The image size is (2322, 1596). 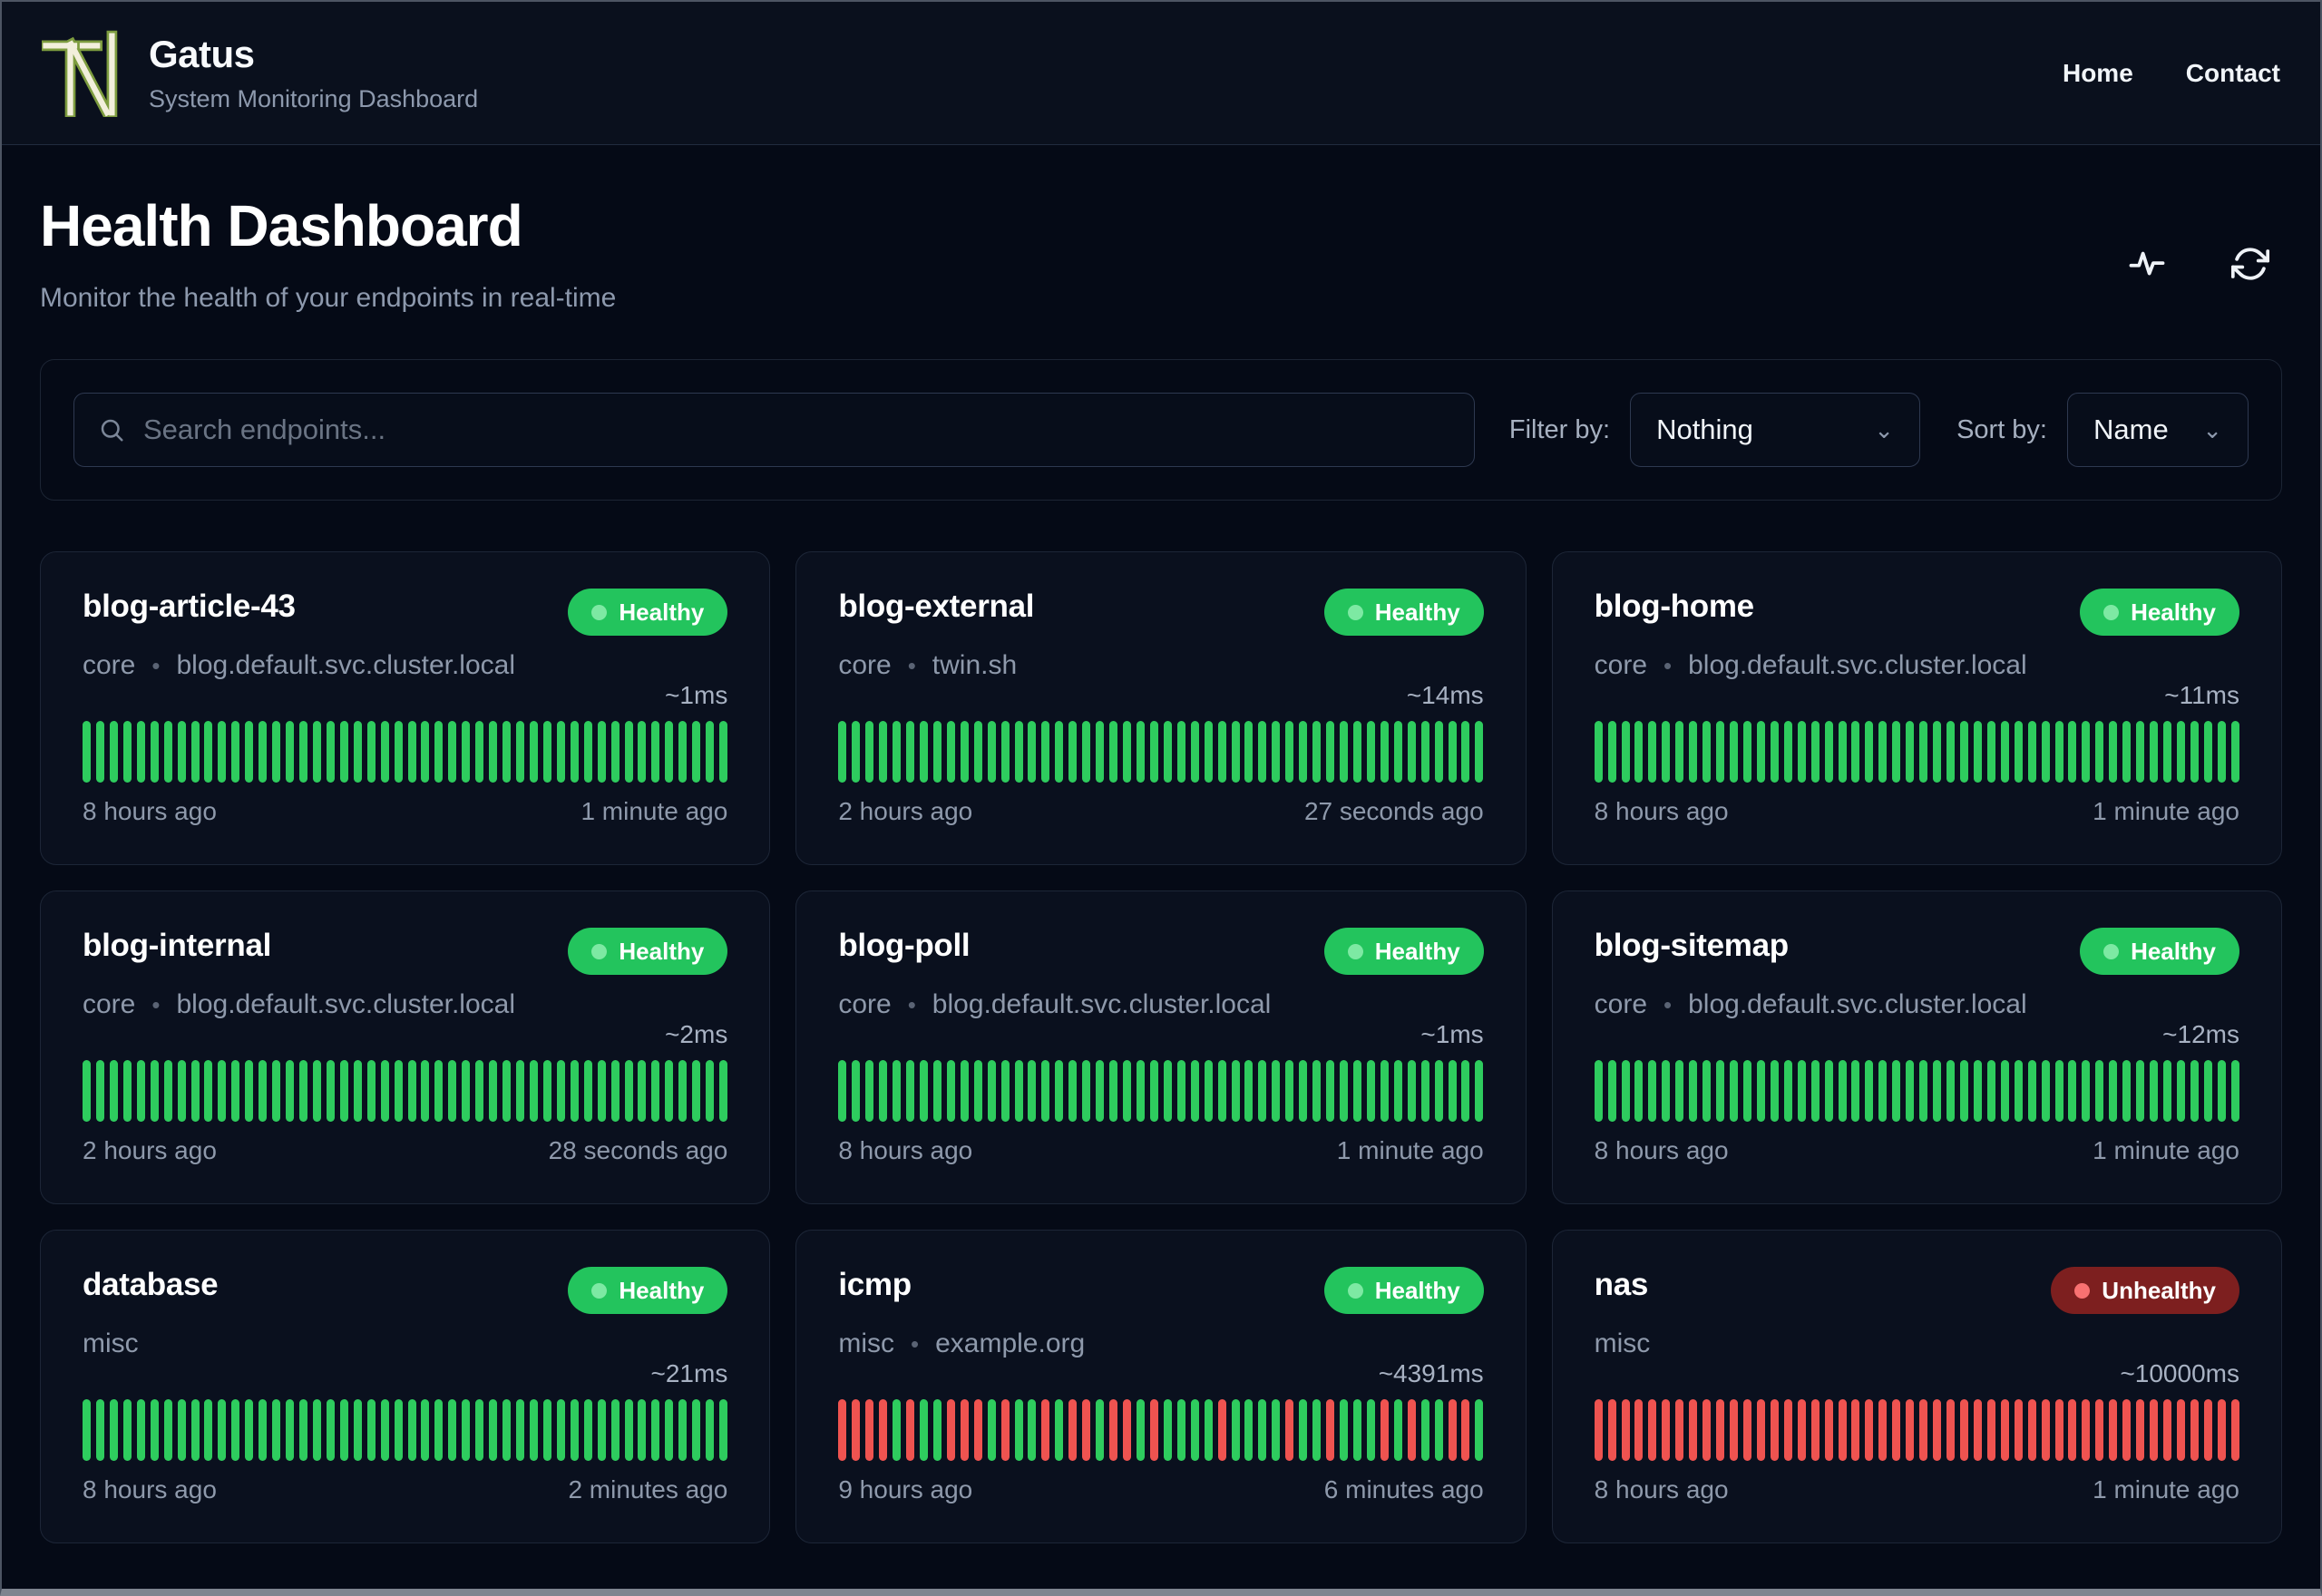 I want to click on refresh-icon, so click(x=2250, y=264).